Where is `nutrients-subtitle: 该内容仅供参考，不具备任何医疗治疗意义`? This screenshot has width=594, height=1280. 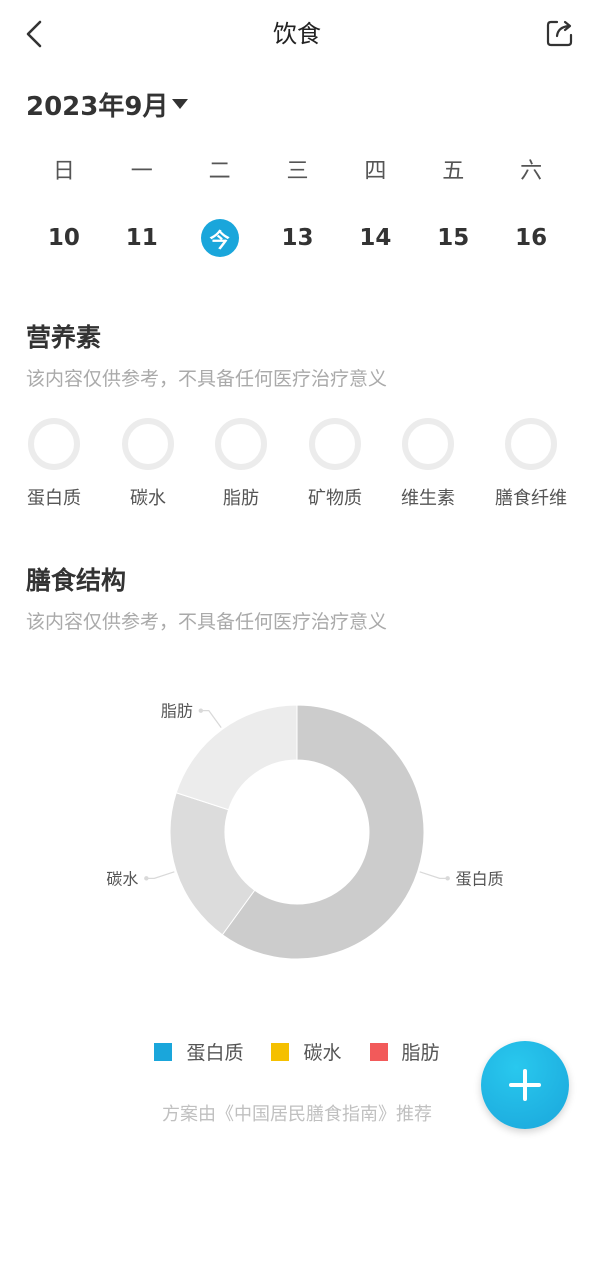
nutrients-subtitle: 该内容仅供参考，不具备任何医疗治疗意义 is located at coordinates (207, 379).